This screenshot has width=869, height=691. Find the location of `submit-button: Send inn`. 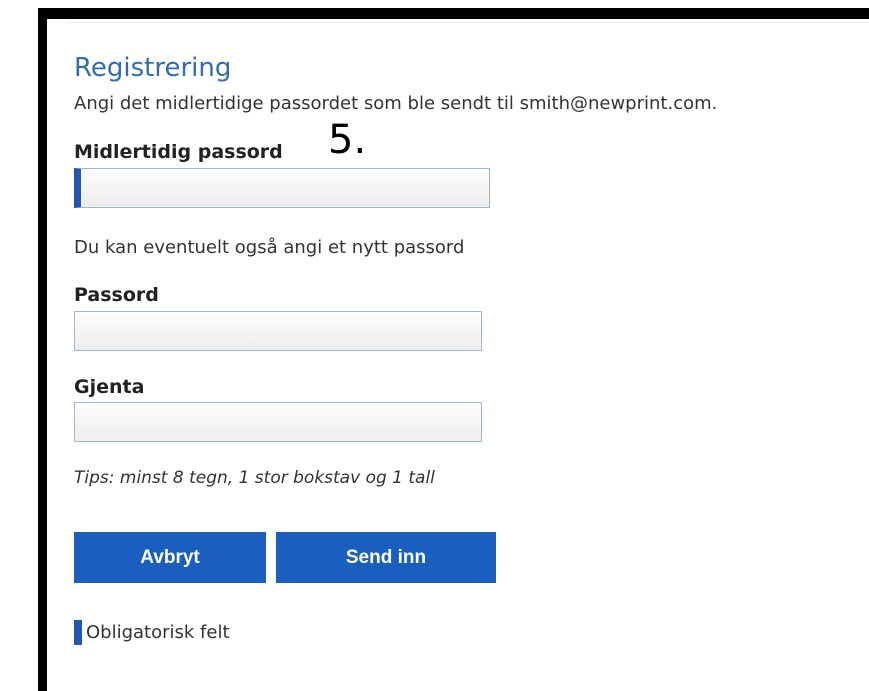

submit-button: Send inn is located at coordinates (386, 557).